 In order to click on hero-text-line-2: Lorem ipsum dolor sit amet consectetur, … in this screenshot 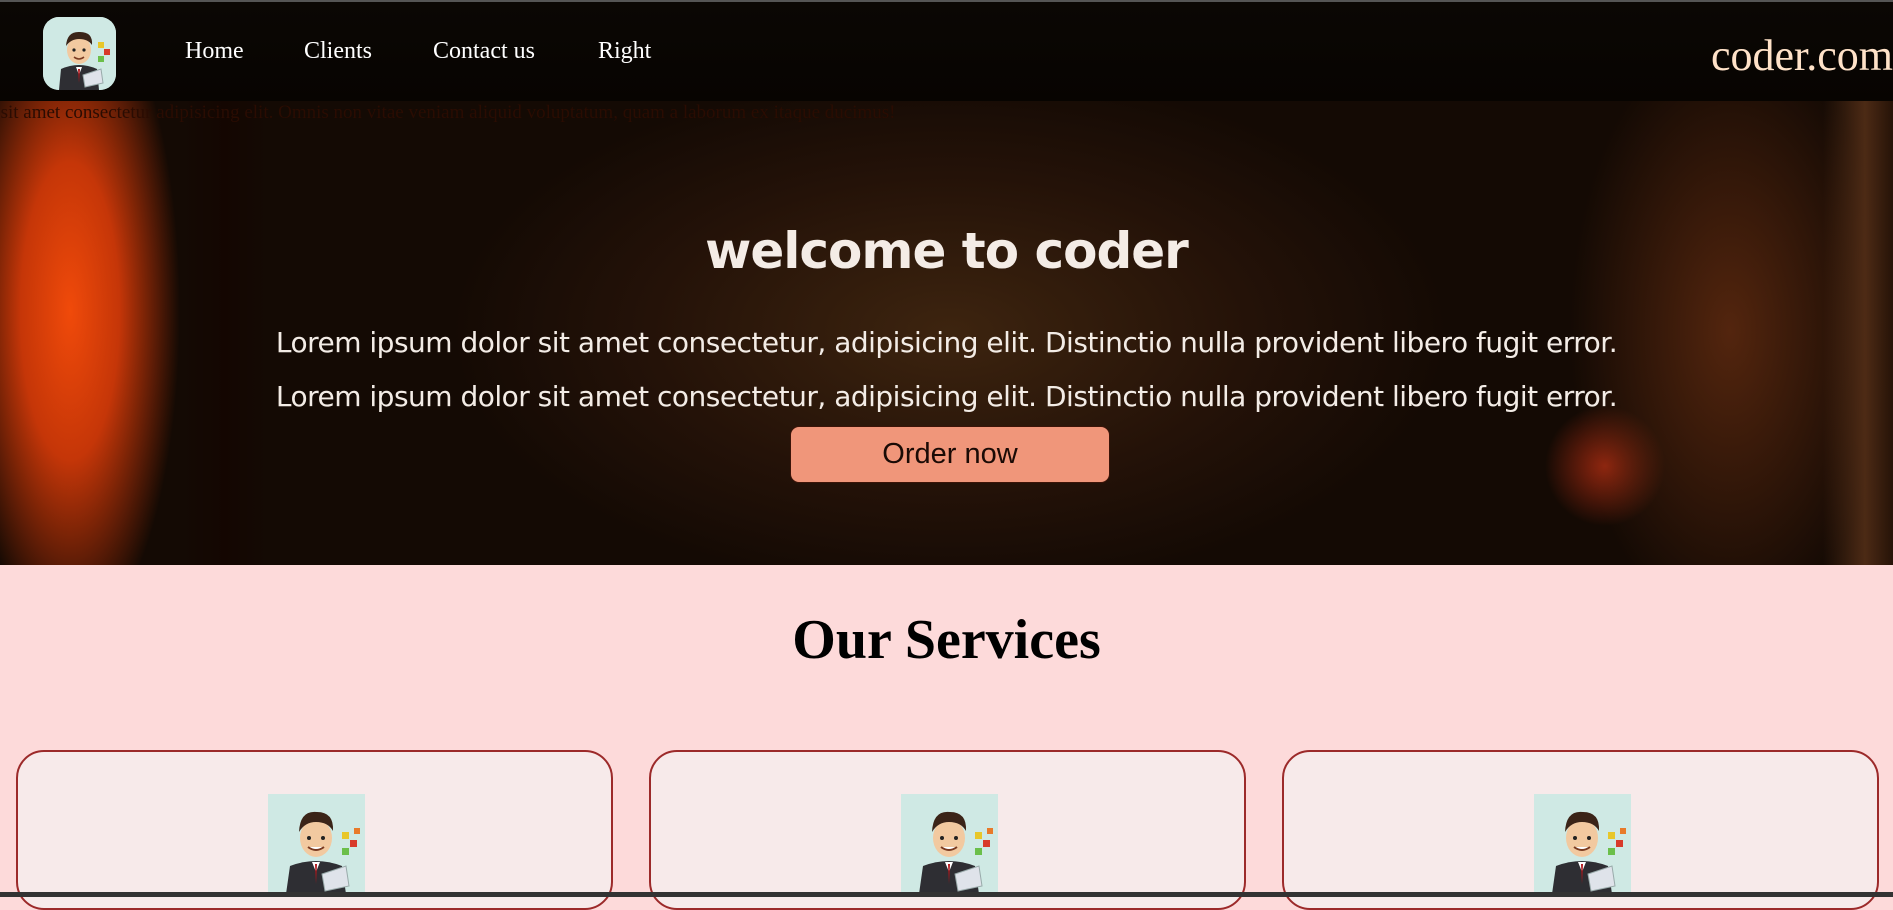, I will do `click(946, 396)`.